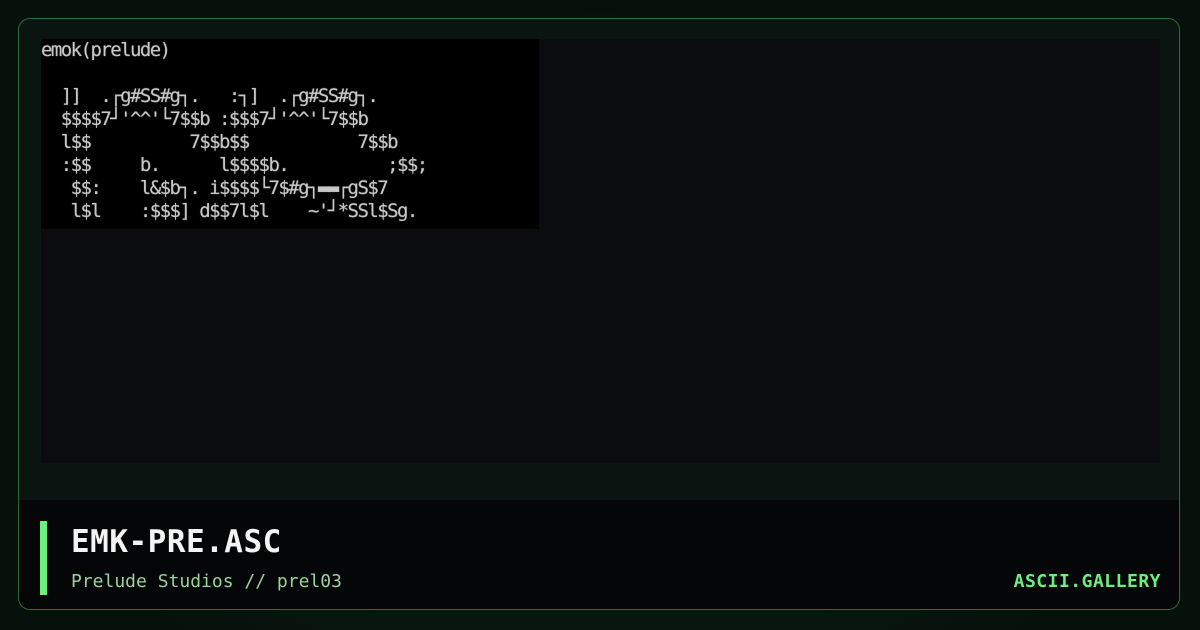  What do you see at coordinates (1087, 581) in the screenshot?
I see `site-brand-link: ASCII.GALLERY` at bounding box center [1087, 581].